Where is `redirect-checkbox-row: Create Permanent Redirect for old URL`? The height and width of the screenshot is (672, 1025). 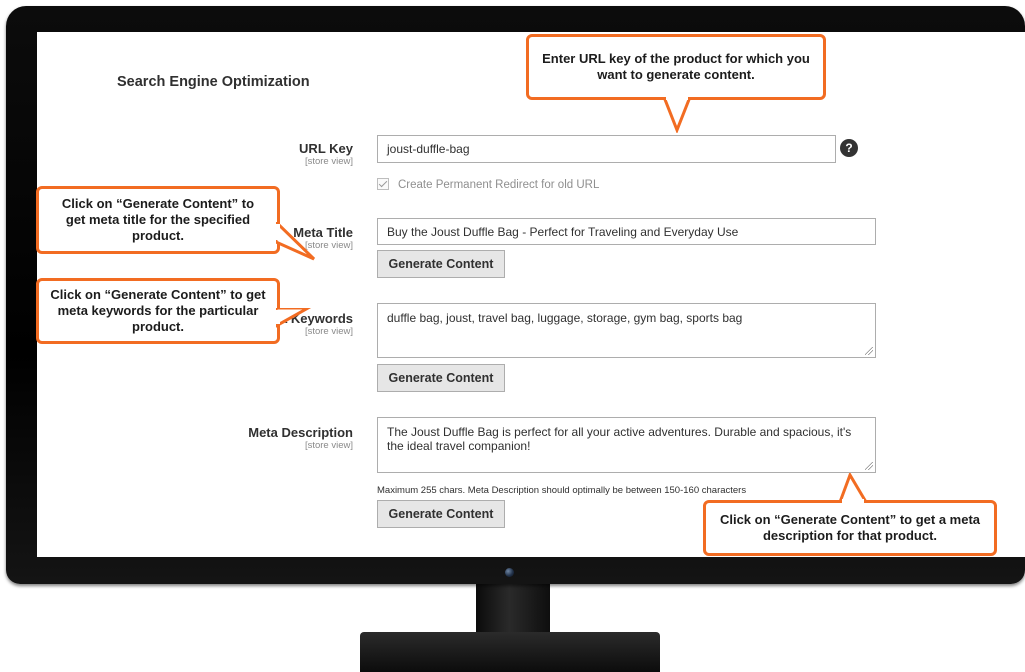
redirect-checkbox-row: Create Permanent Redirect for old URL is located at coordinates (488, 184).